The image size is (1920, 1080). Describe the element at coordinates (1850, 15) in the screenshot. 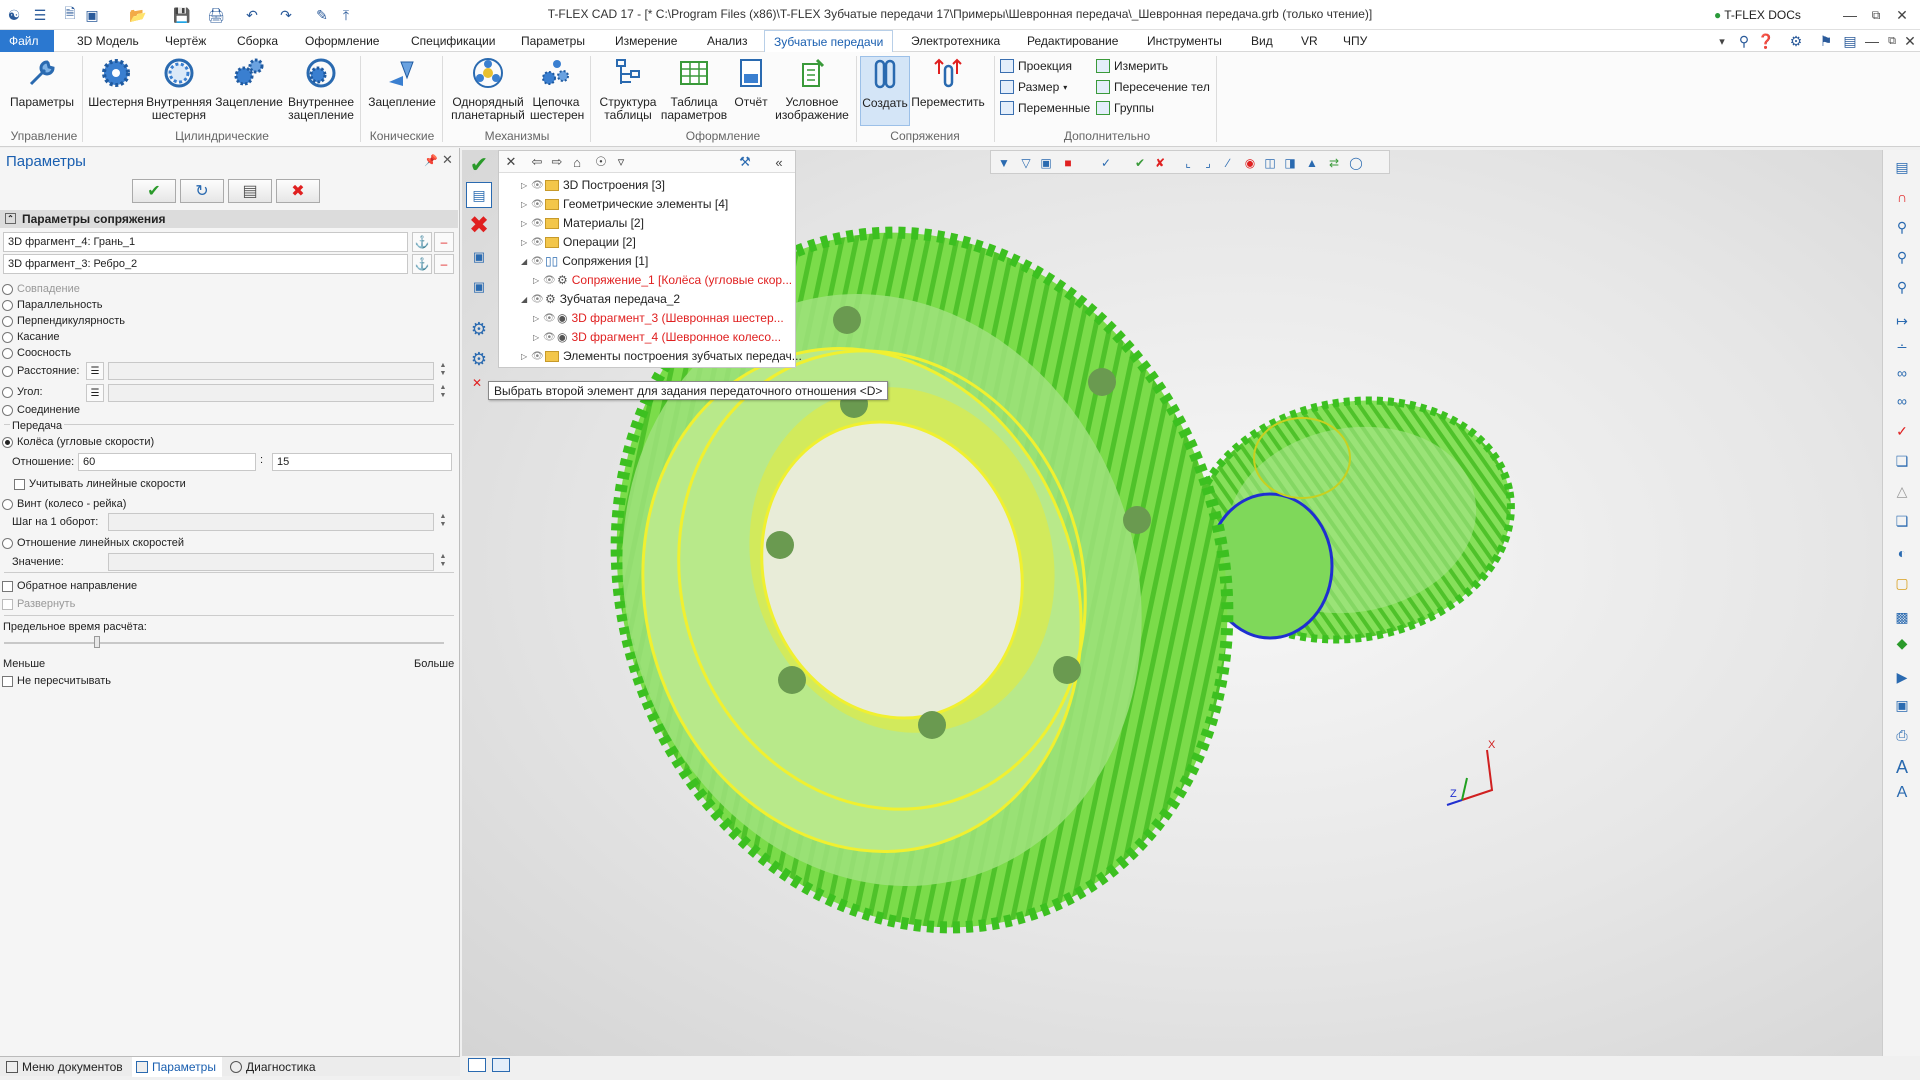

I see `minimize-icon: —` at that location.